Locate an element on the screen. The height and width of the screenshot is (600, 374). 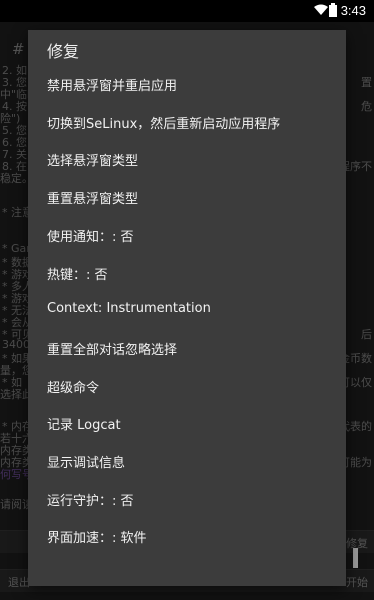
menu-item-label: 选择悬浮窗类型 is located at coordinates (93, 162).